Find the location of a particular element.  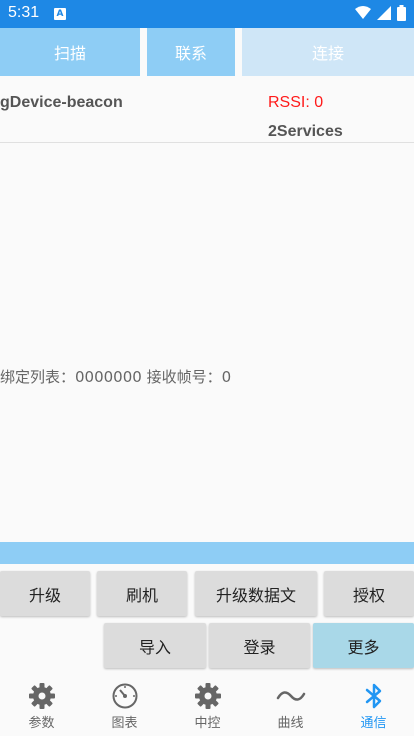

tab-comm-label: 通信 is located at coordinates (373, 723).